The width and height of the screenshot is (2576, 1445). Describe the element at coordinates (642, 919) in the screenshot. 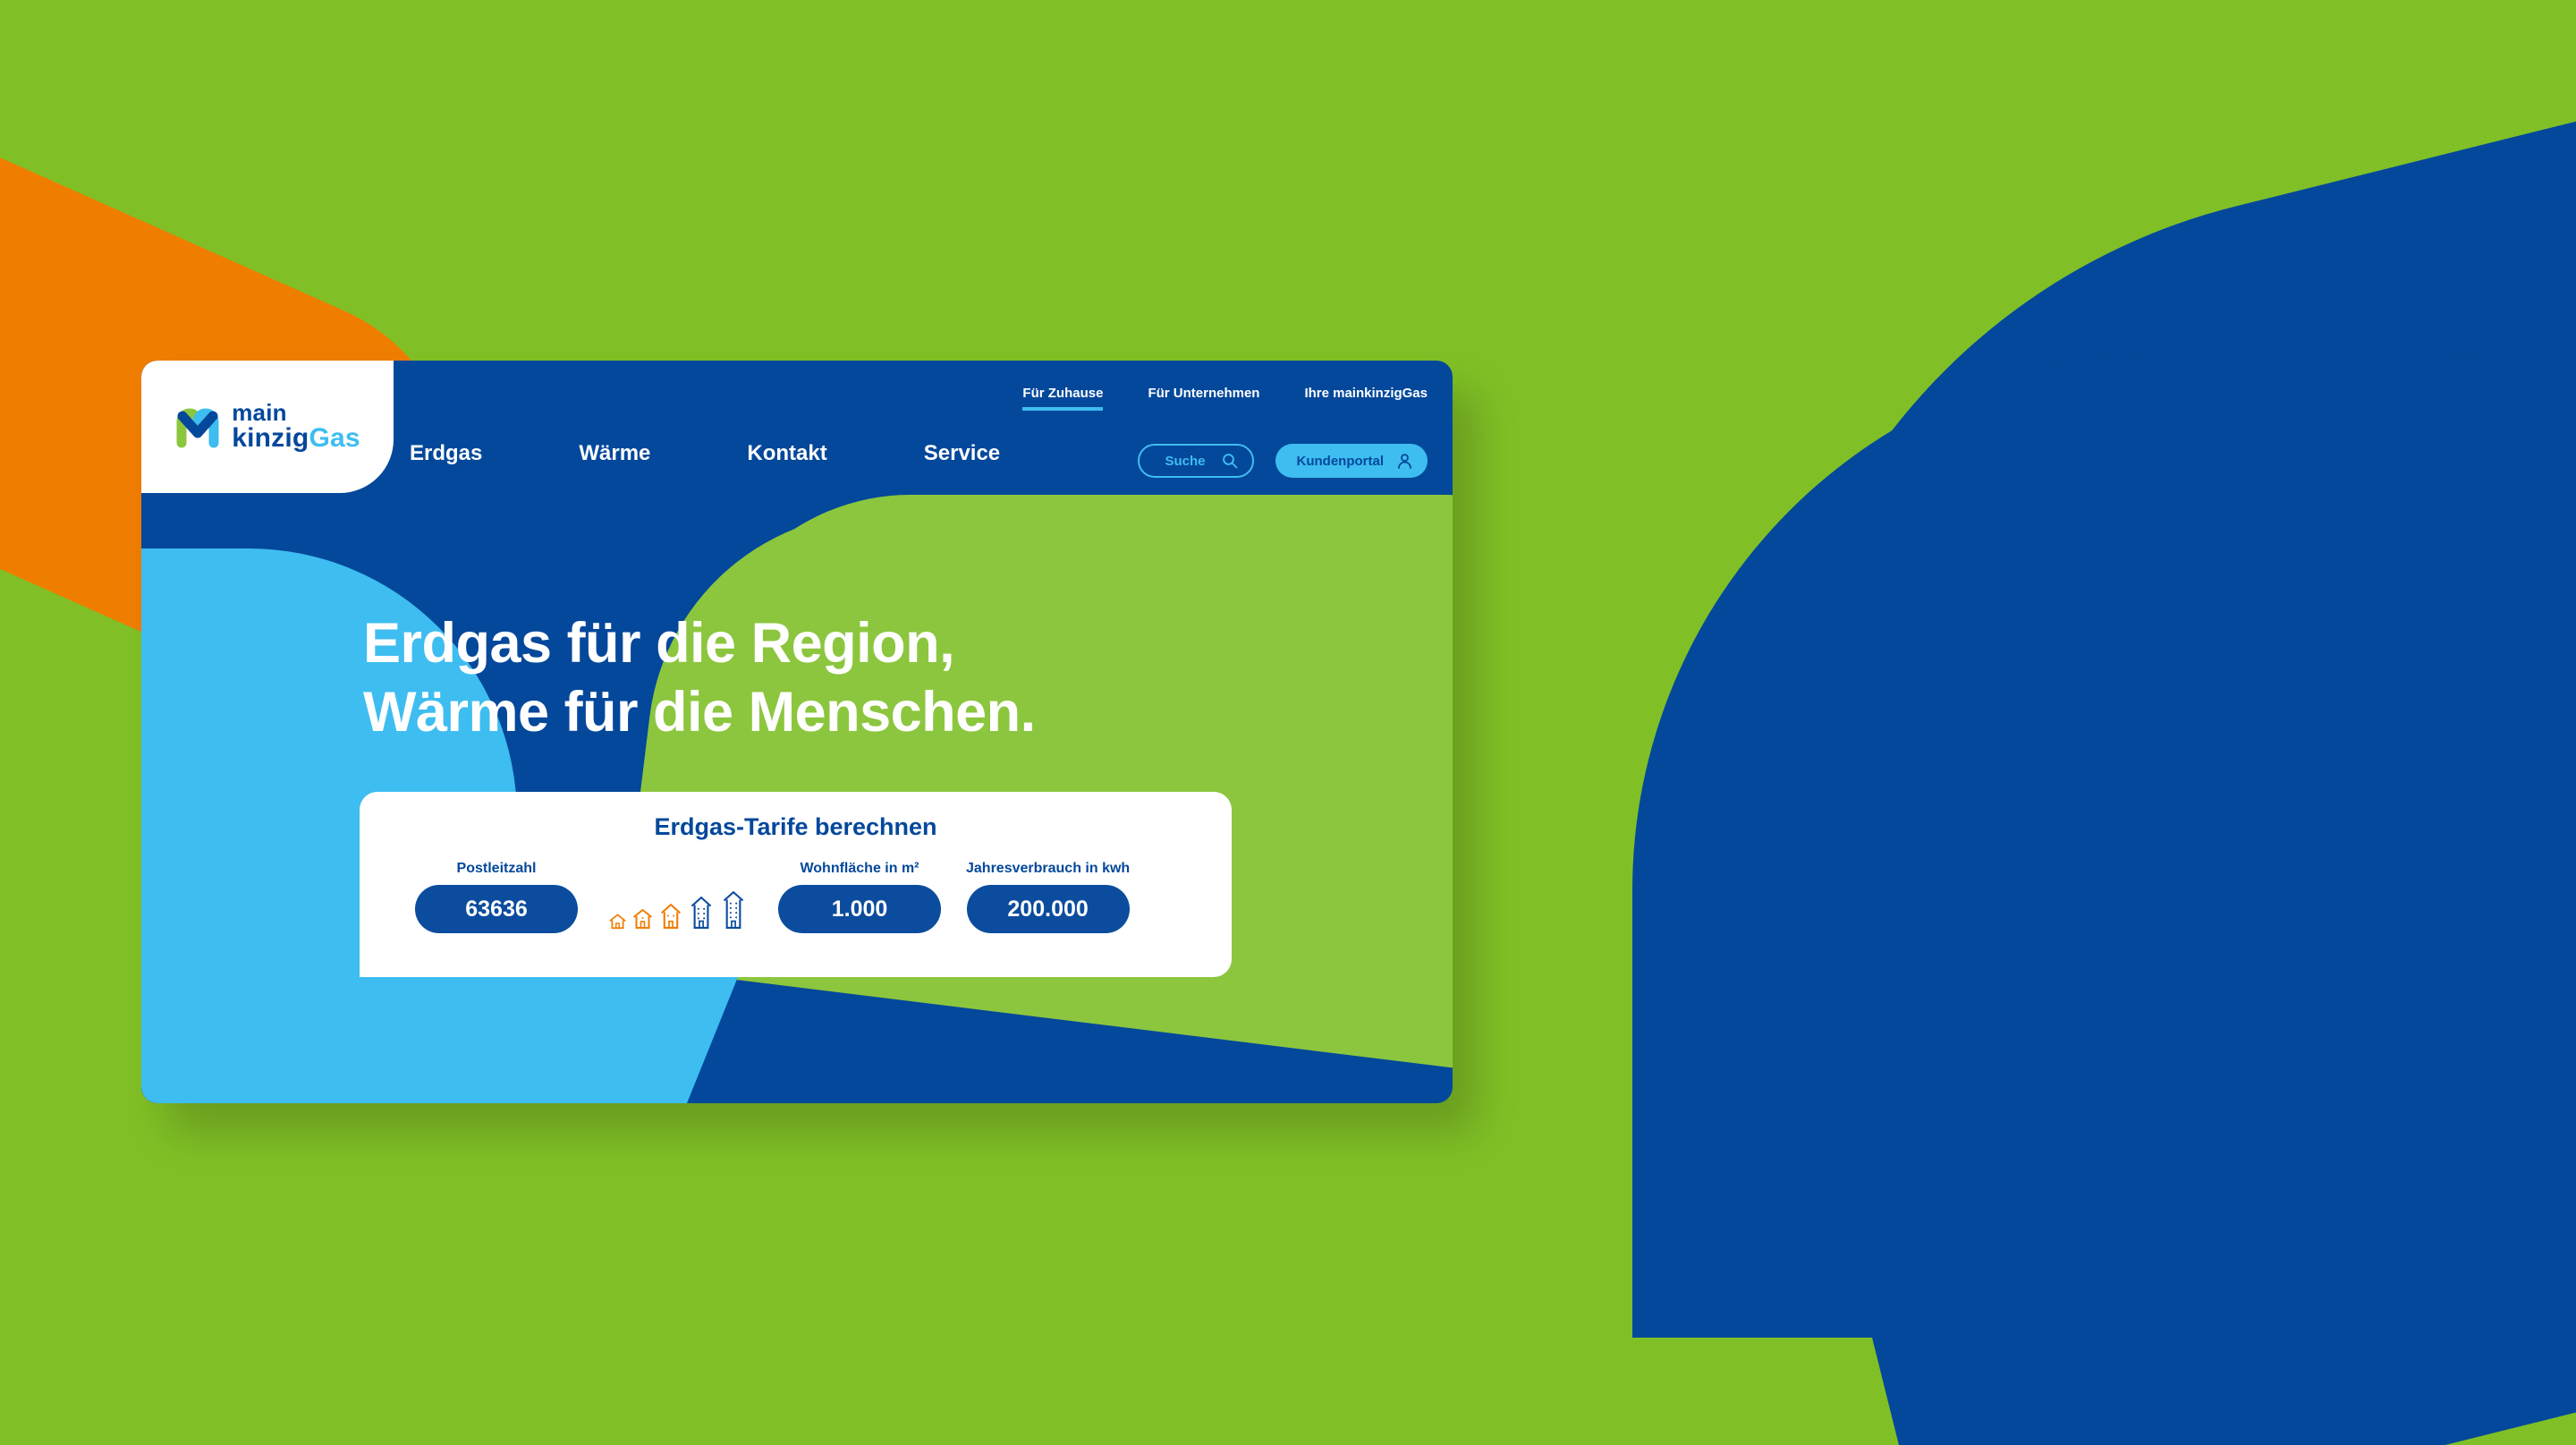

I see `house-small-2-icon` at that location.